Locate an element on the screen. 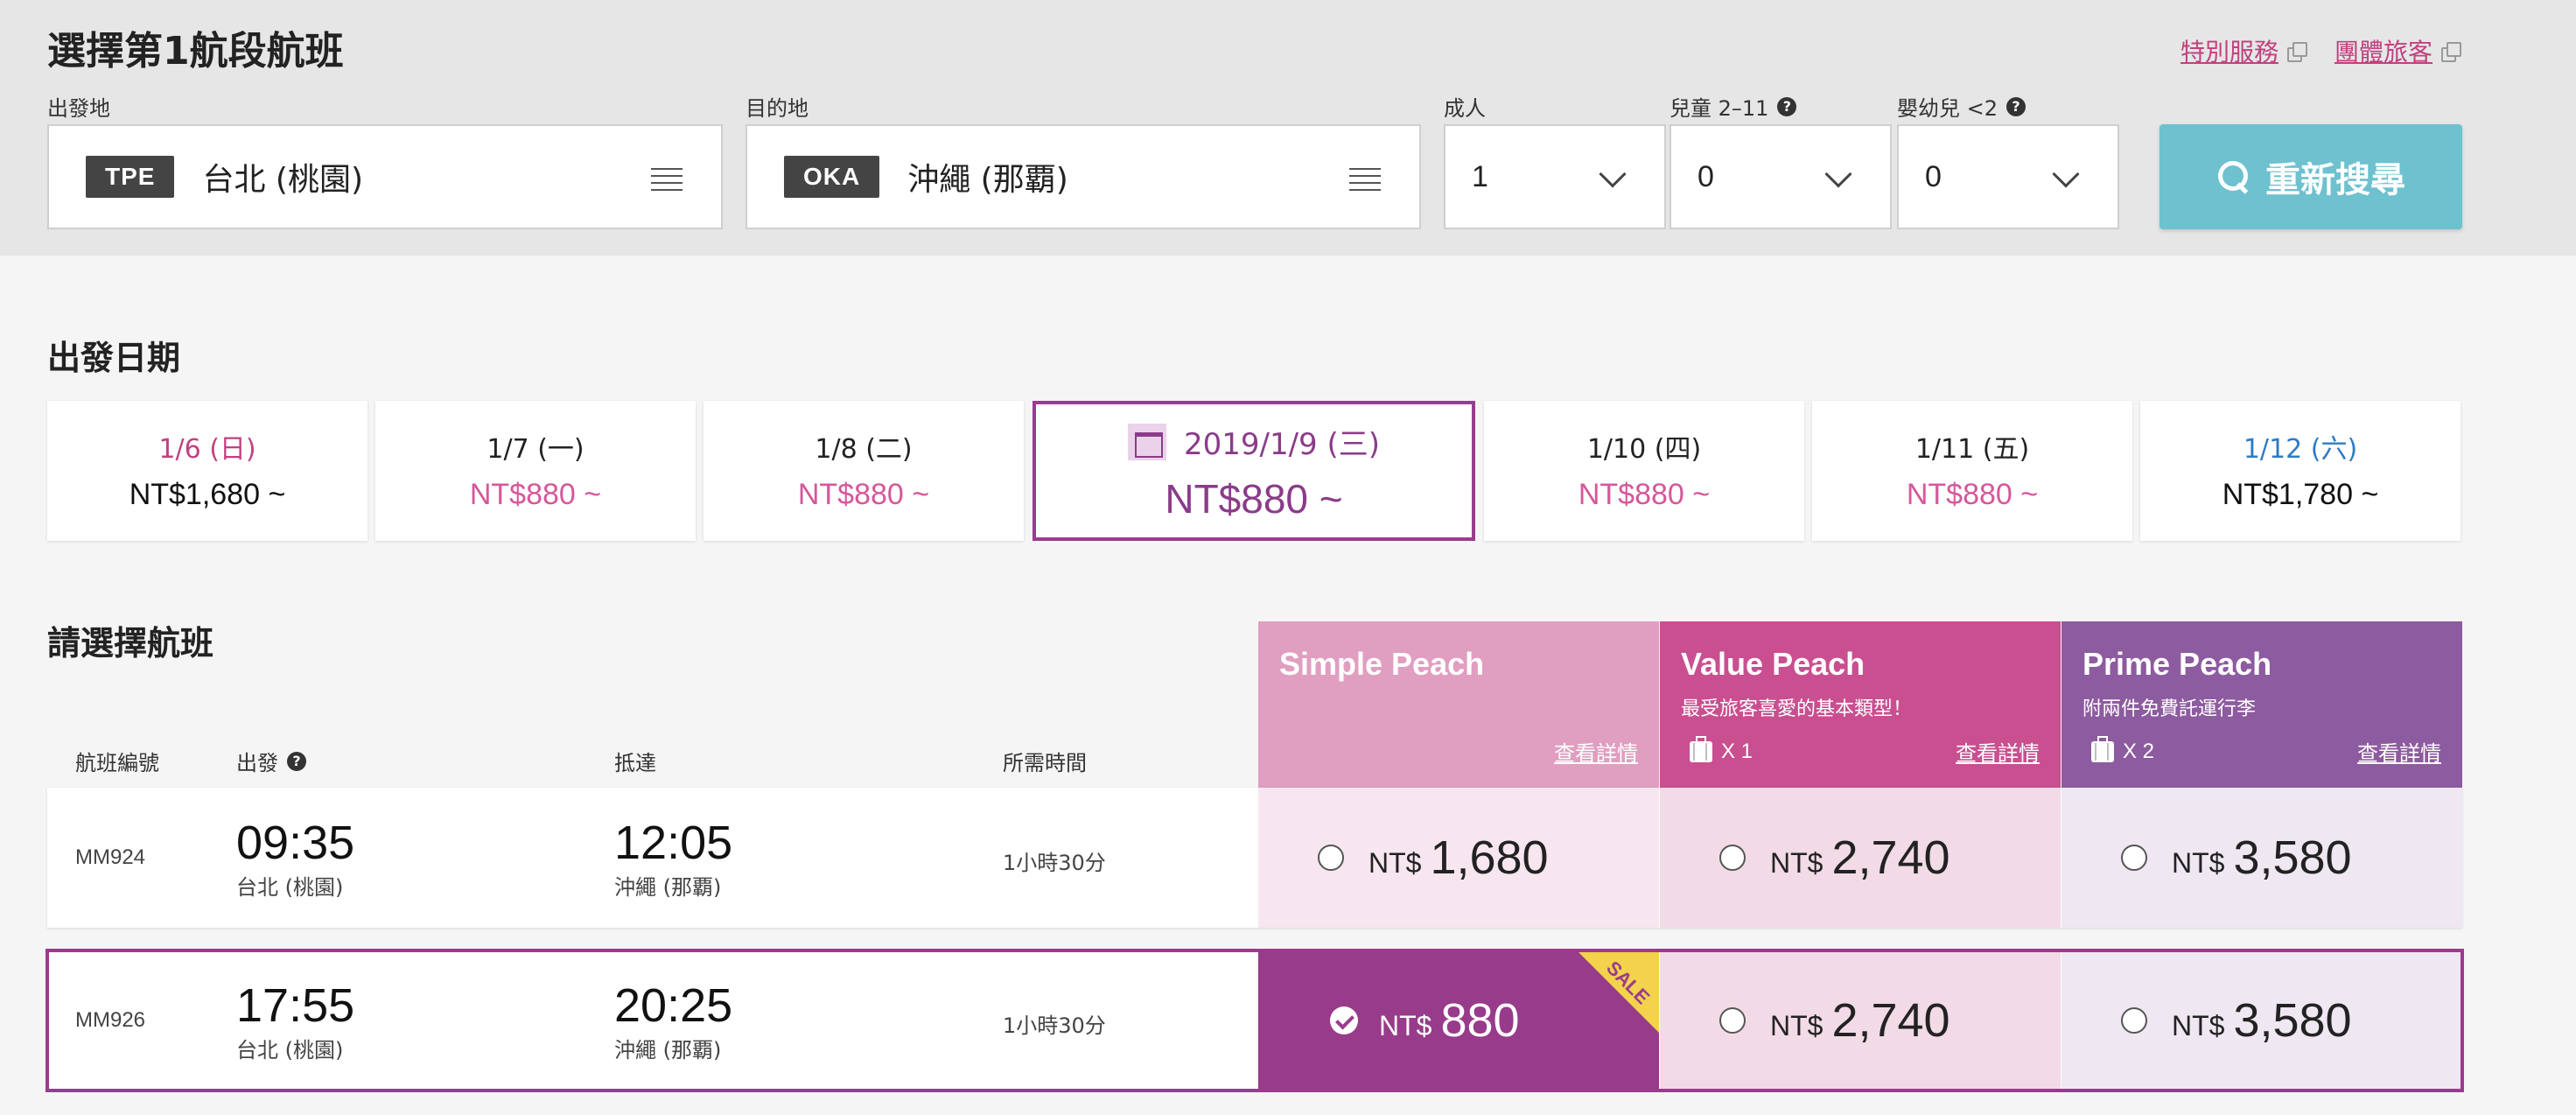  date-label: 1/10 (四) is located at coordinates (1644, 450).